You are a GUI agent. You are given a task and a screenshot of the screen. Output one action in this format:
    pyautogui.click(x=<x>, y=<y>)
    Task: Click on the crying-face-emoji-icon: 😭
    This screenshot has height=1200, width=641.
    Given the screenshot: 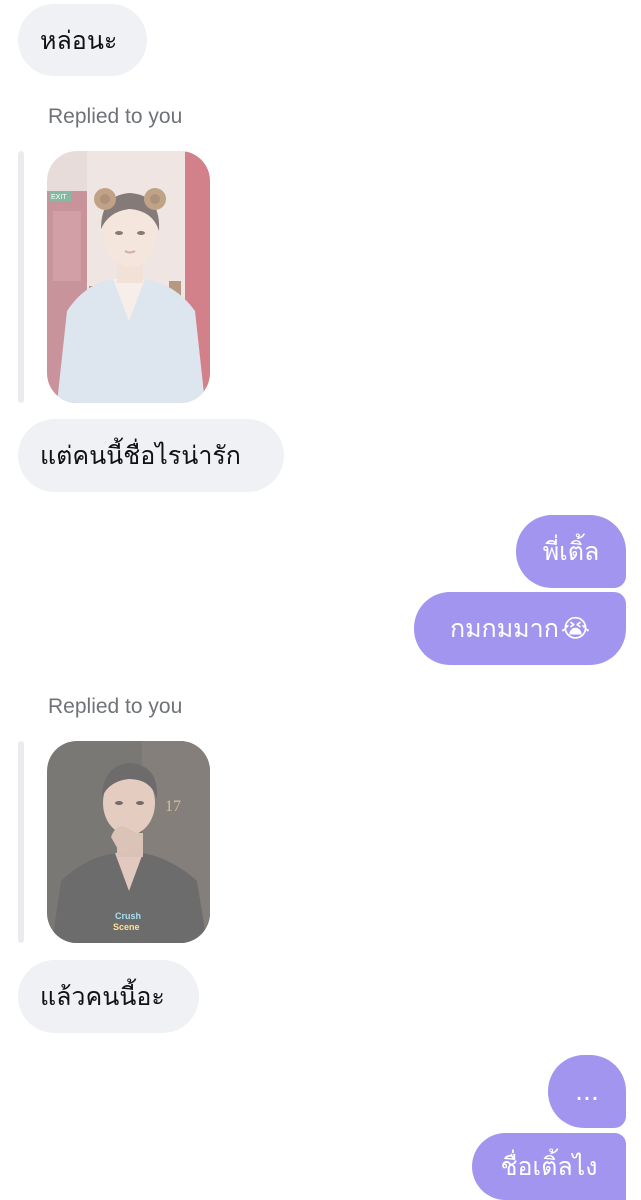 What is the action you would take?
    pyautogui.click(x=575, y=628)
    